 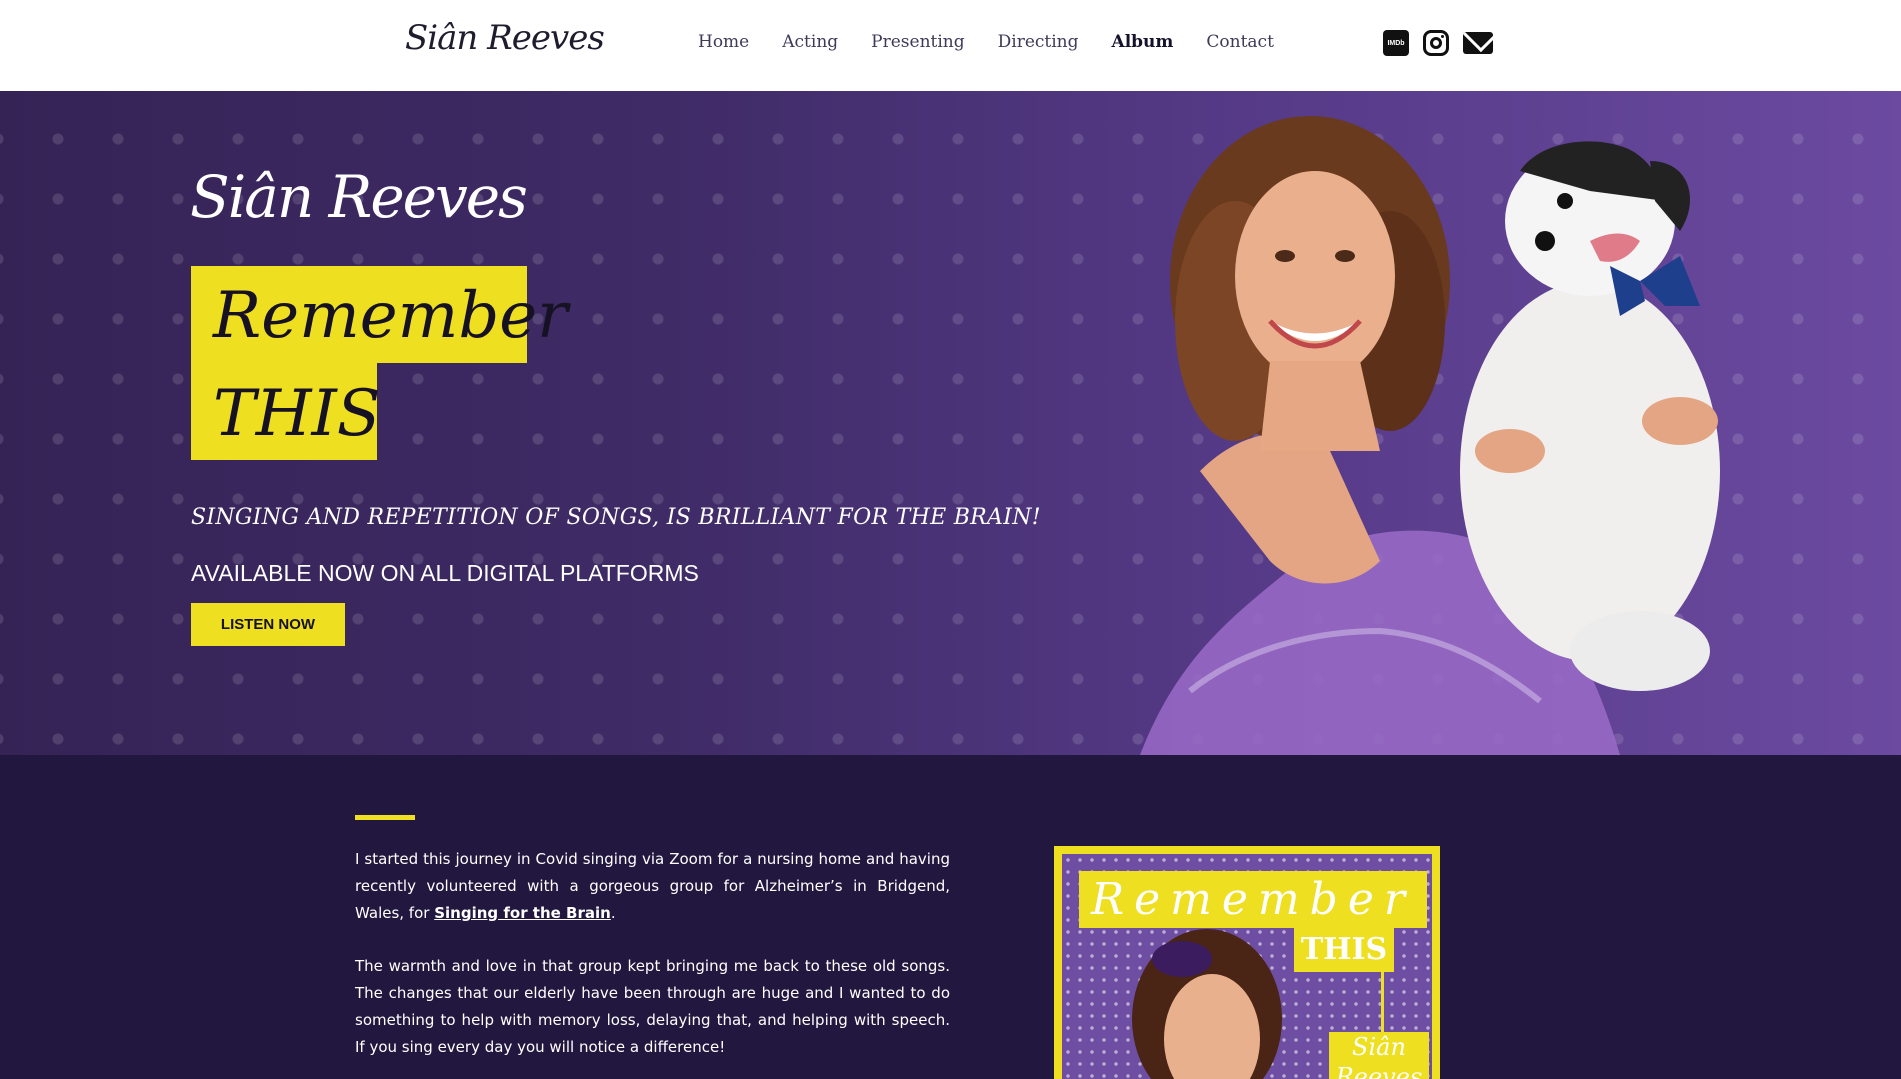 I want to click on album-cover-title1: Remember, so click(x=1253, y=899).